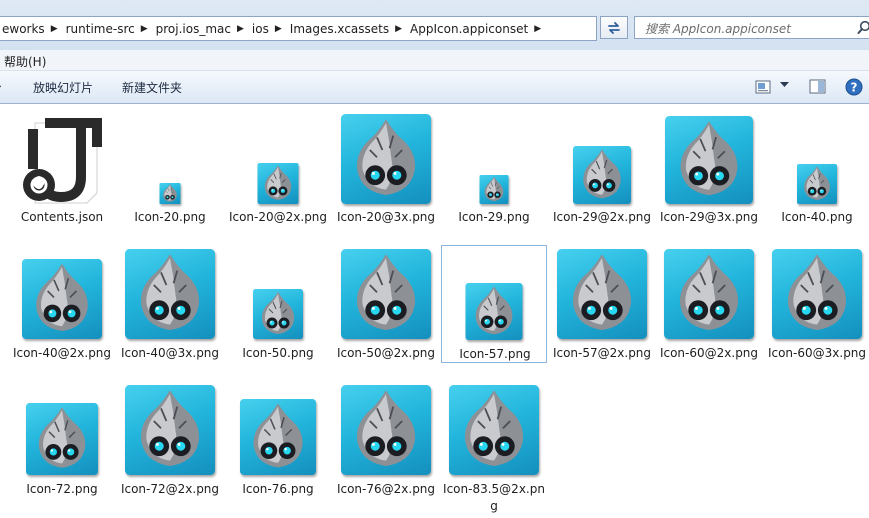 The width and height of the screenshot is (869, 518). I want to click on menu-bar: 帮助(H), so click(434, 60).